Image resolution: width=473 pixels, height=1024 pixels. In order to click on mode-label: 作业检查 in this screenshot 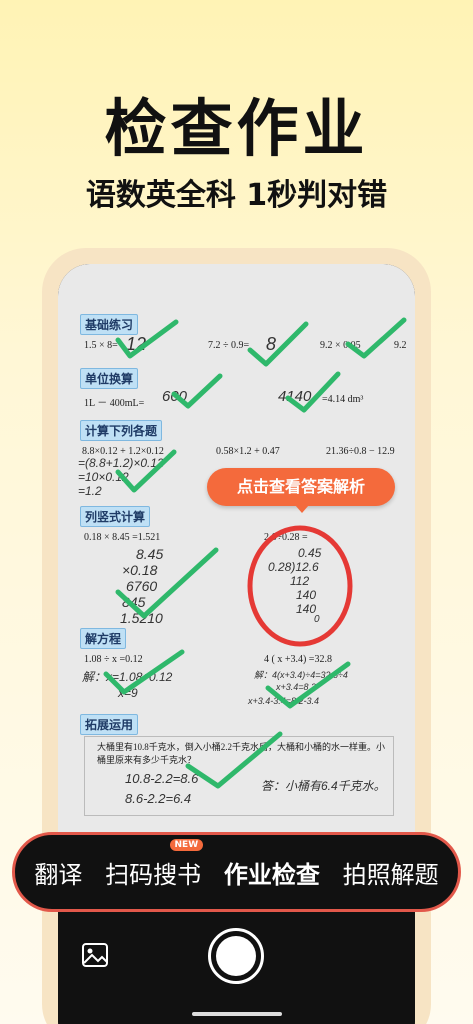, I will do `click(271, 874)`.